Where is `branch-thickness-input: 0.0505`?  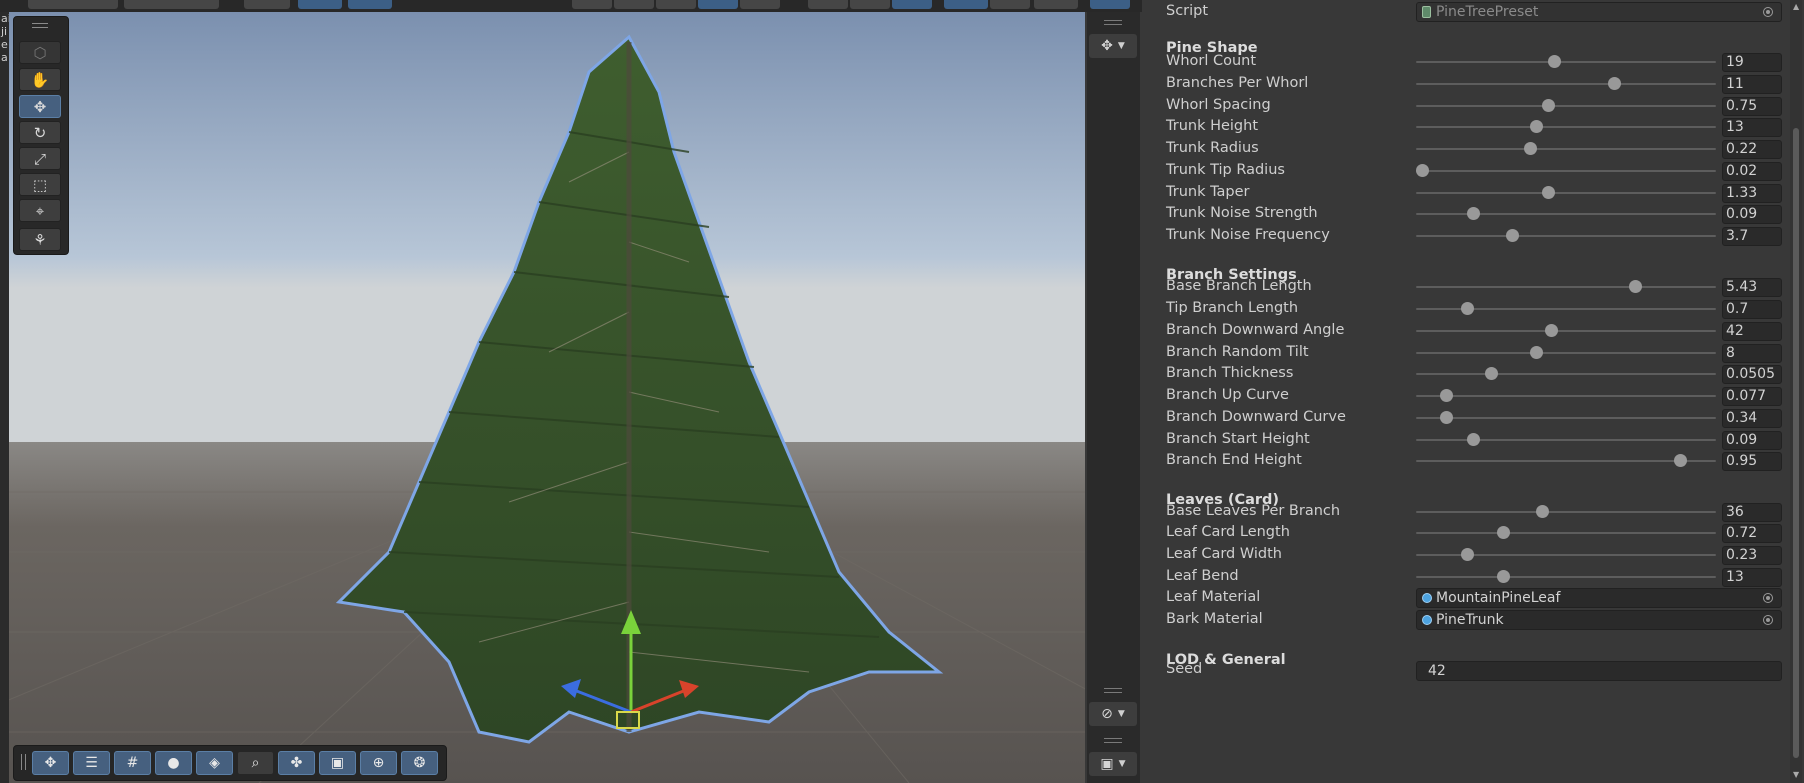 branch-thickness-input: 0.0505 is located at coordinates (1752, 374).